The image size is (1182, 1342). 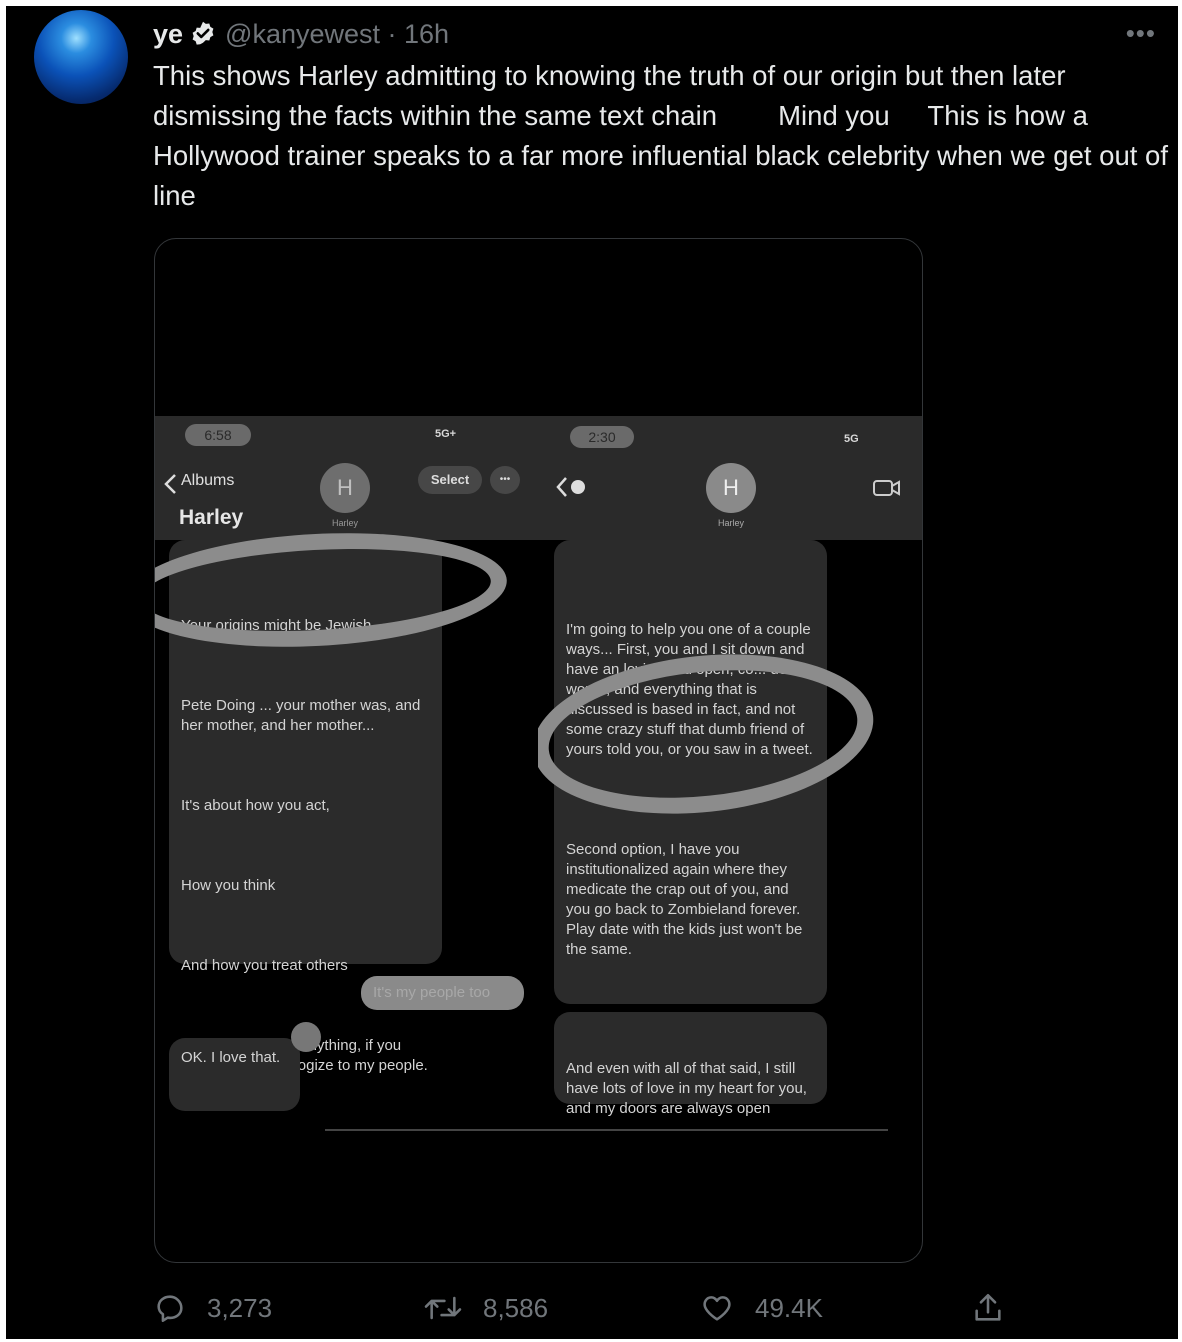 I want to click on heart-icon, so click(x=717, y=1308).